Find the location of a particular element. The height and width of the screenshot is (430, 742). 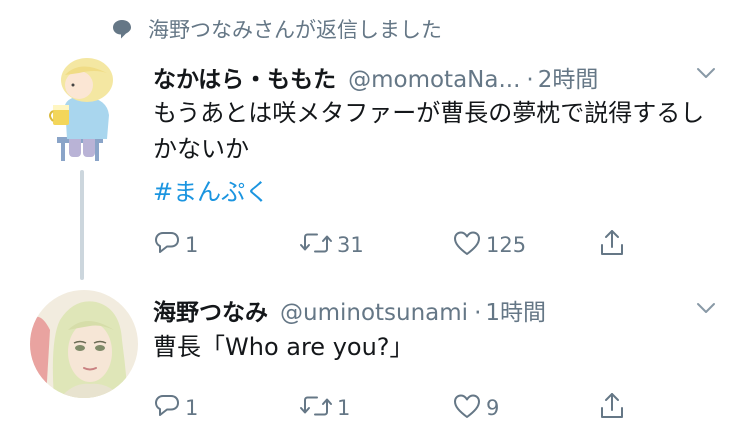

like-button: 125 is located at coordinates (489, 245).